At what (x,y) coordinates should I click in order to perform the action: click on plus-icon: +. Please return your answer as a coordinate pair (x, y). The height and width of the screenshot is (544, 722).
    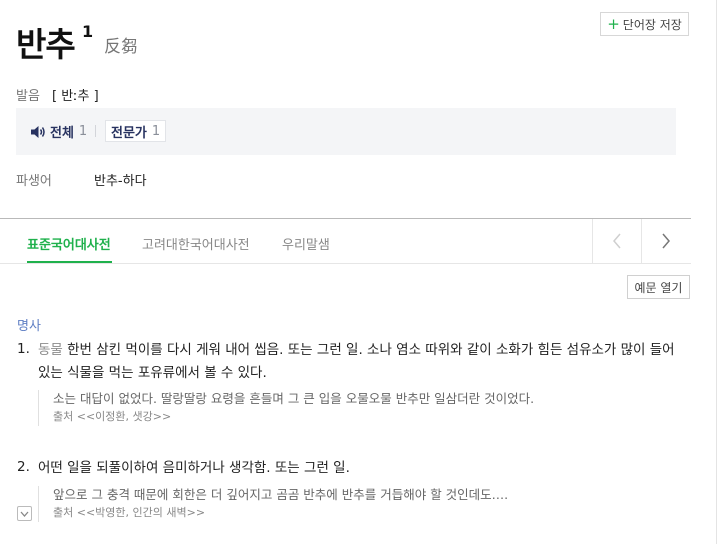
    Looking at the image, I should click on (613, 23).